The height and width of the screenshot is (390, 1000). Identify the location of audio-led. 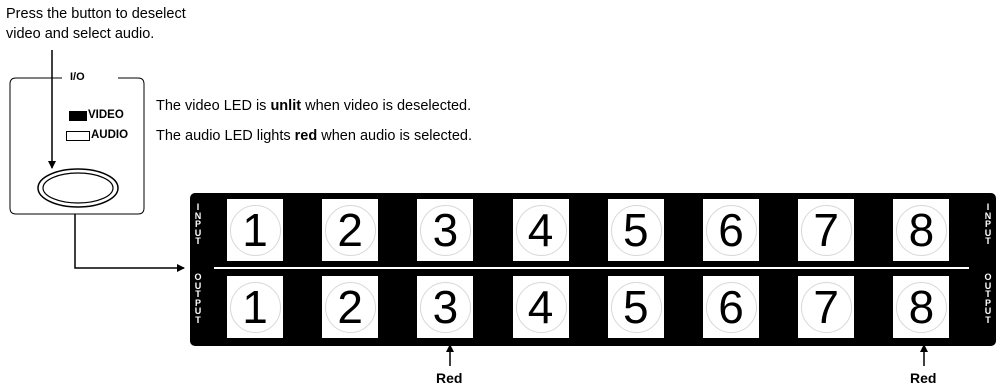
(78, 136).